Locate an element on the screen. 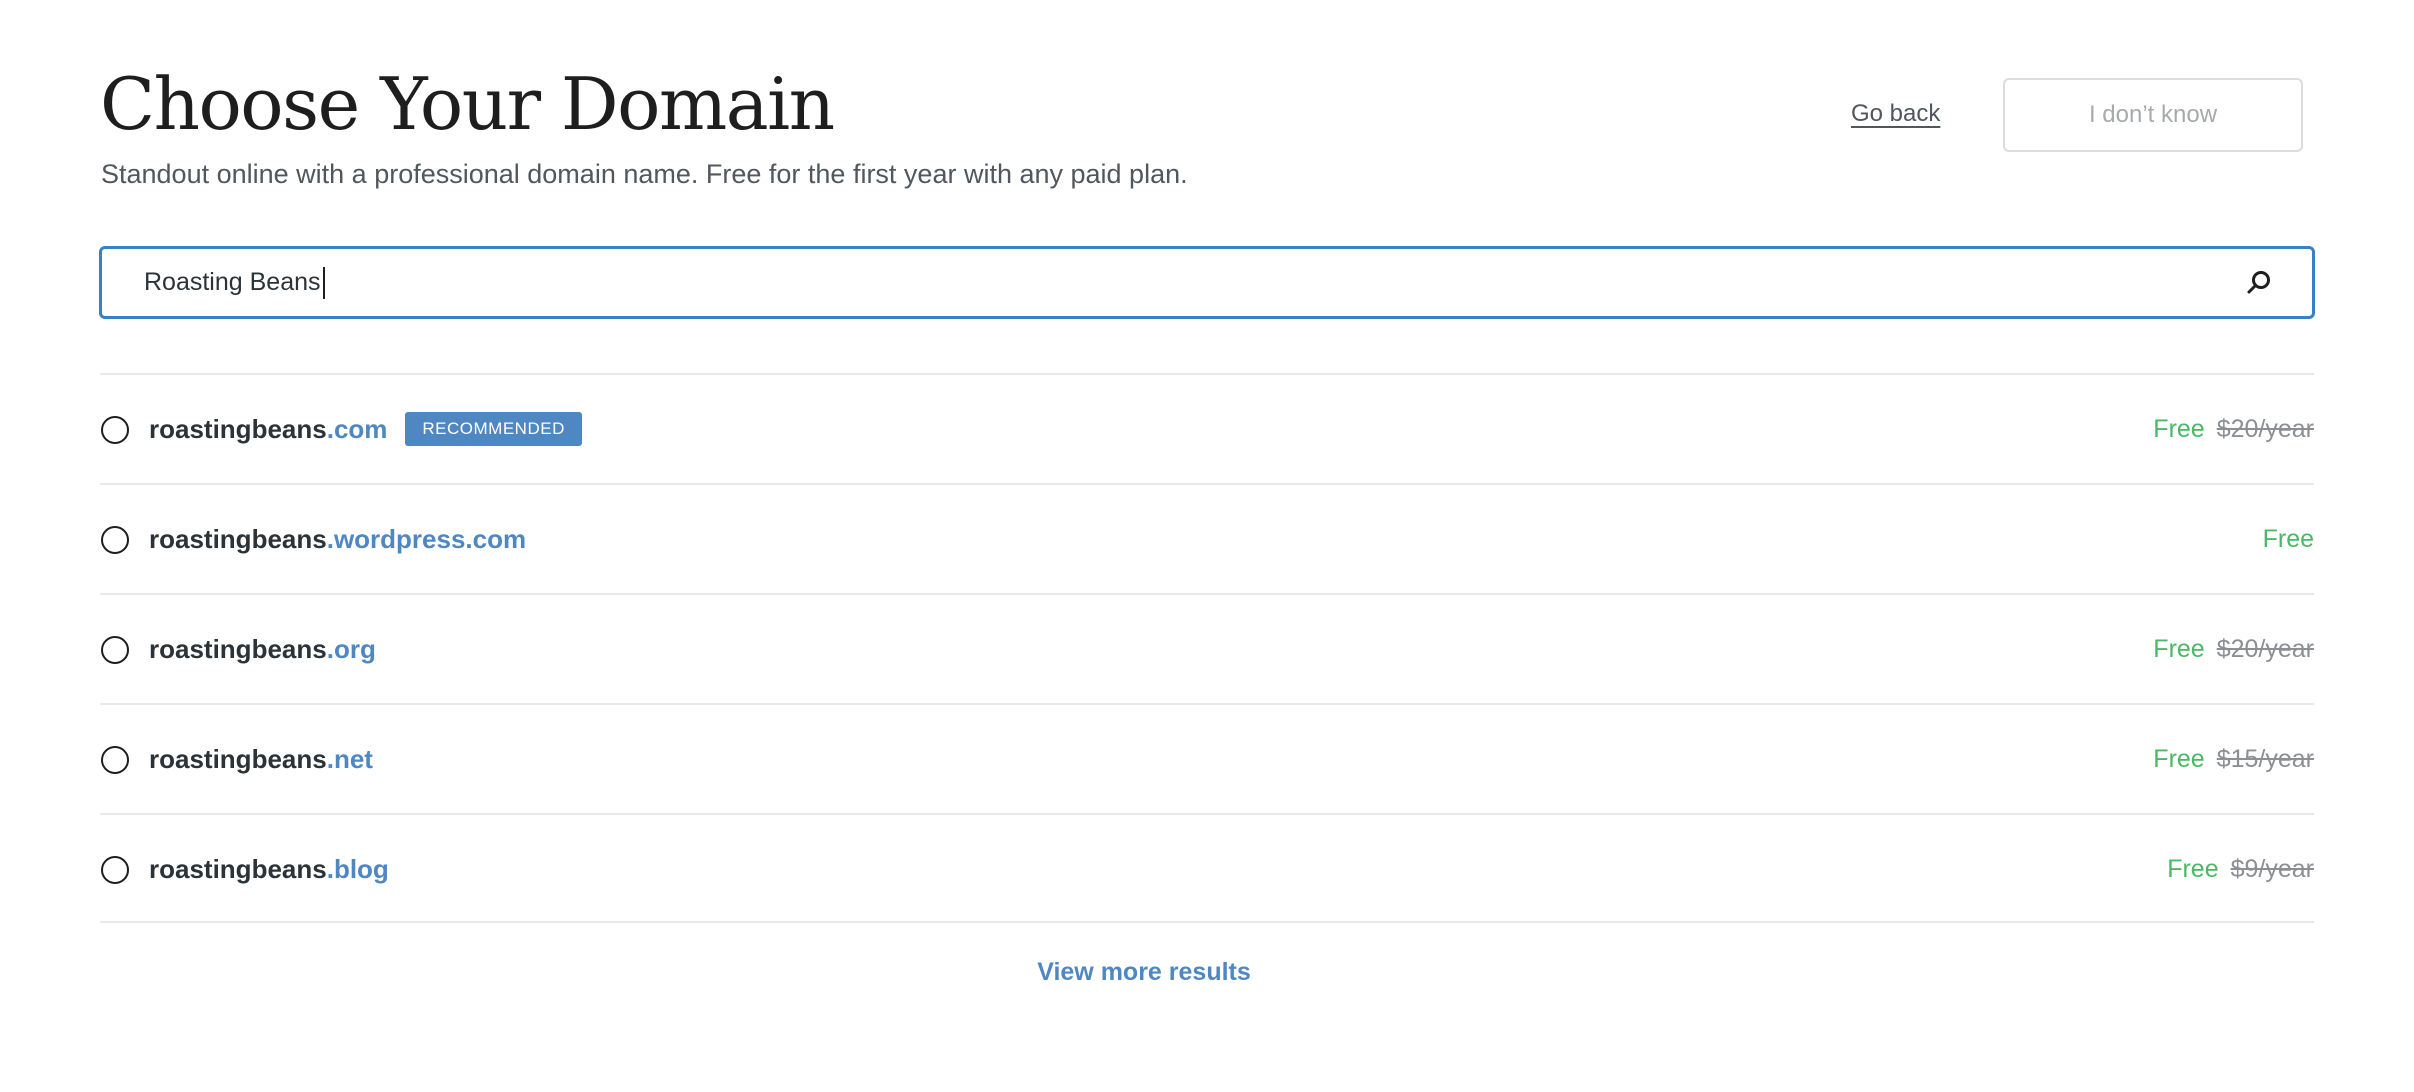  domain-result-row: roastingbeans .org Free $20/year is located at coordinates (1207, 648).